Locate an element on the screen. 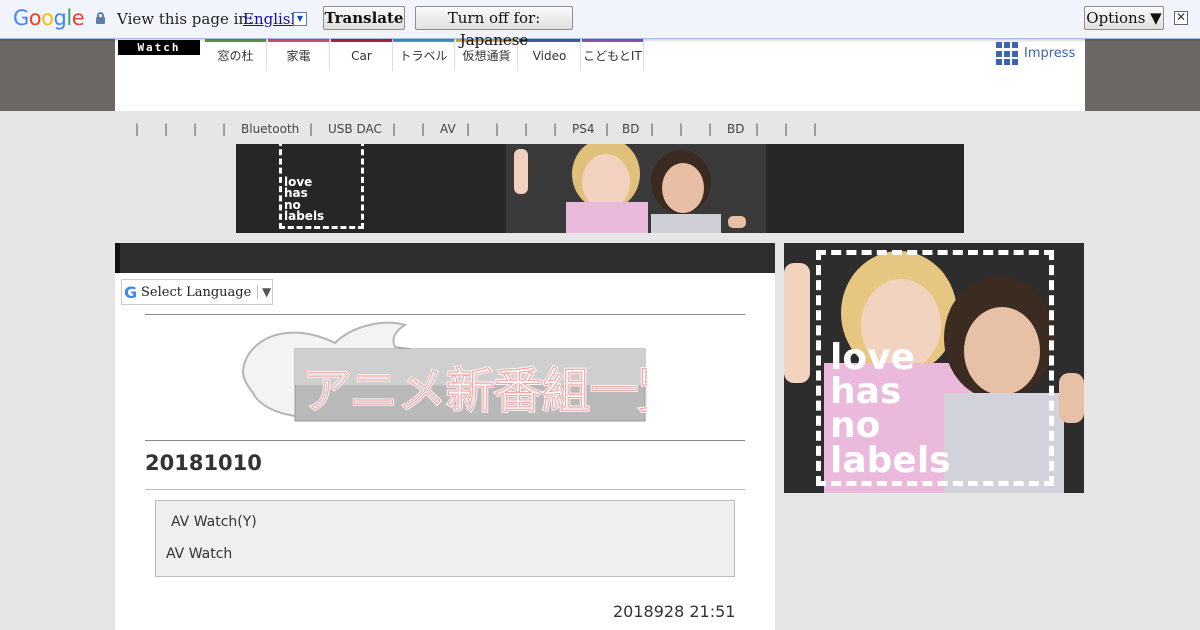  banner-ad: love has no labels is located at coordinates (600, 188).